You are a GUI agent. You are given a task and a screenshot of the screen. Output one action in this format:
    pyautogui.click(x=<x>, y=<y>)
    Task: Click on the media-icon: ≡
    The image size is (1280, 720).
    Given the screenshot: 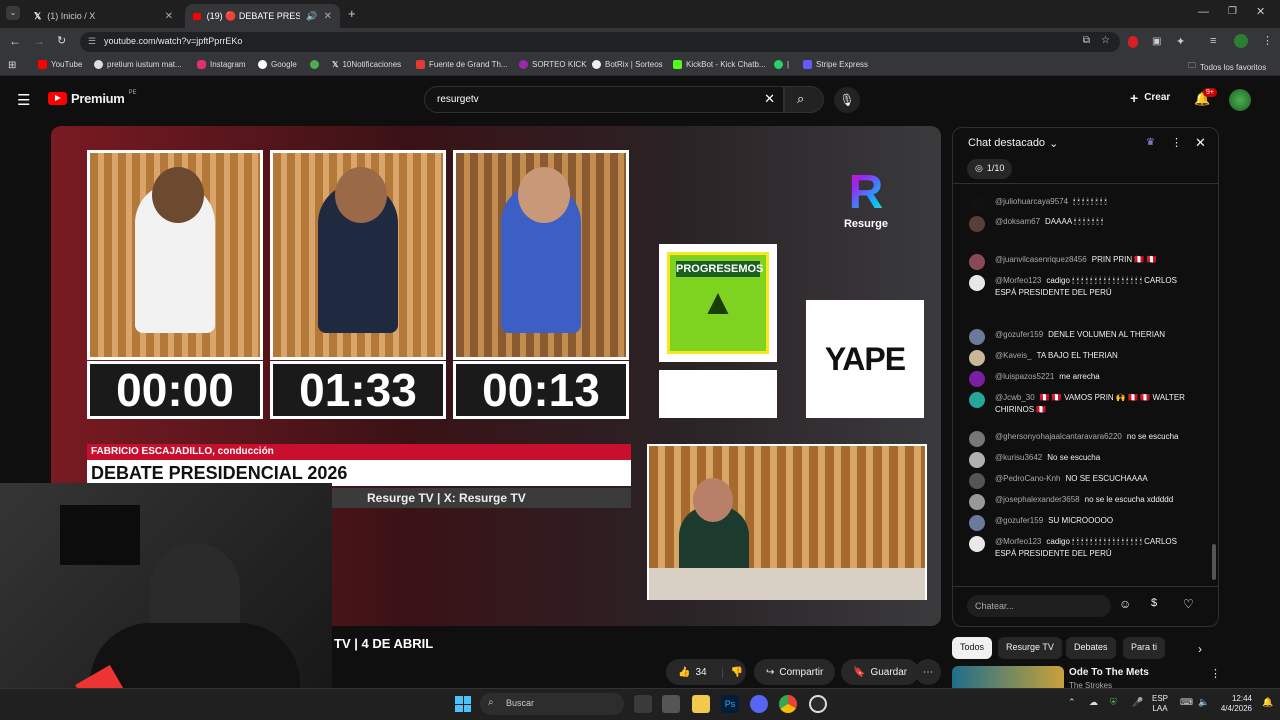 What is the action you would take?
    pyautogui.click(x=1213, y=41)
    